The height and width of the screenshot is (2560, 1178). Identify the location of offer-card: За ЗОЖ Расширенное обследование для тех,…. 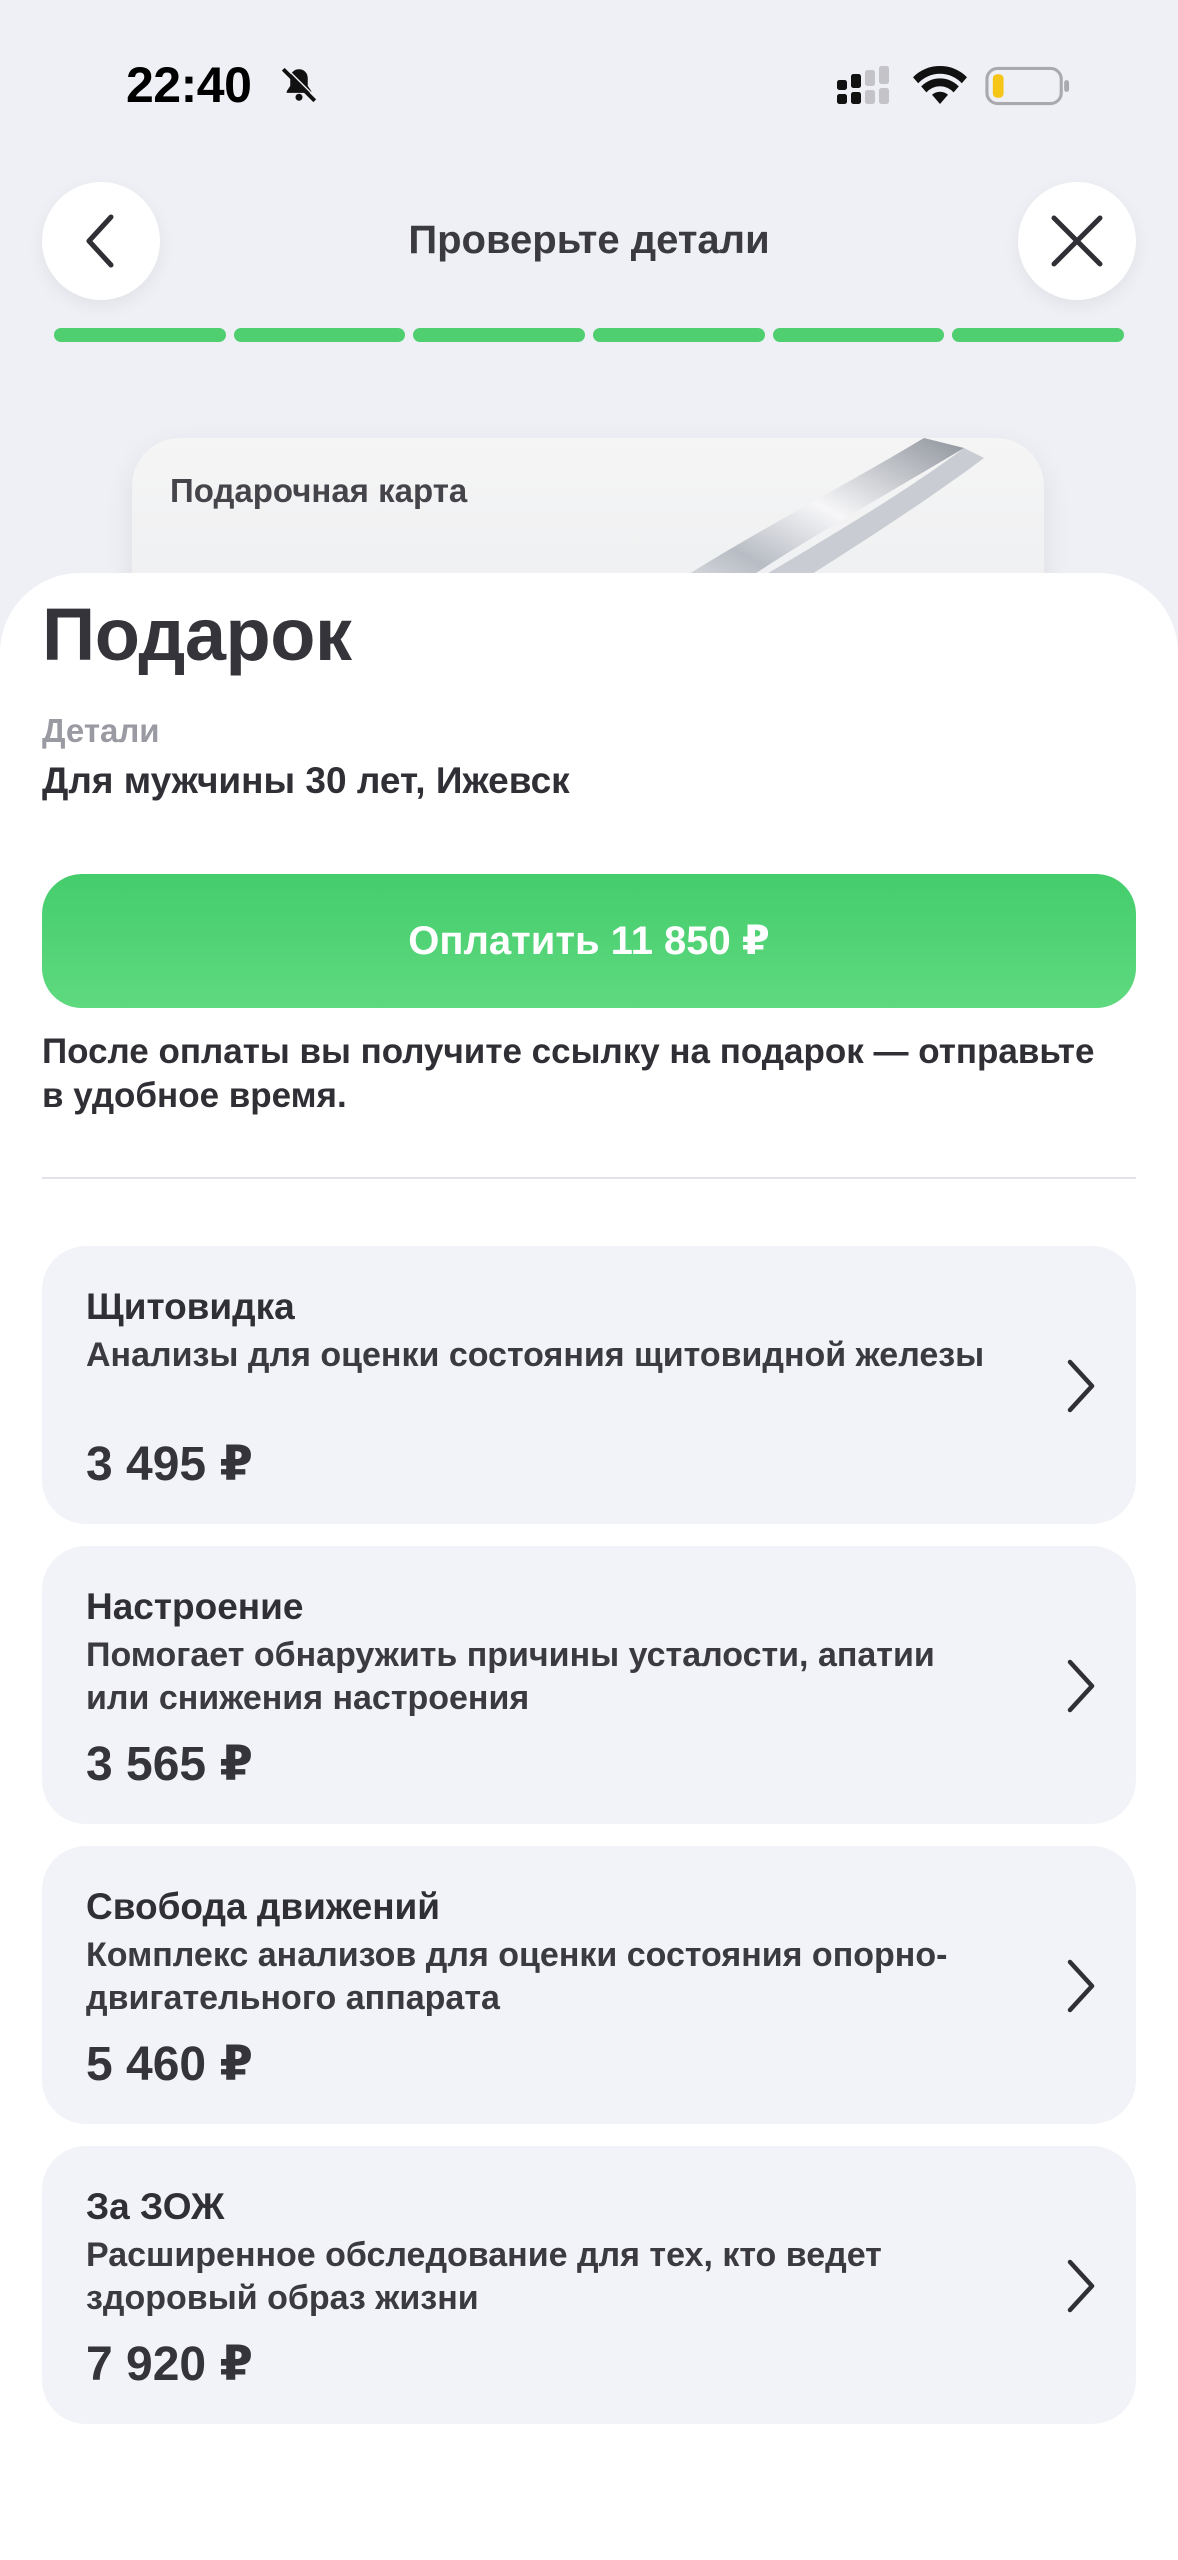
(589, 2285).